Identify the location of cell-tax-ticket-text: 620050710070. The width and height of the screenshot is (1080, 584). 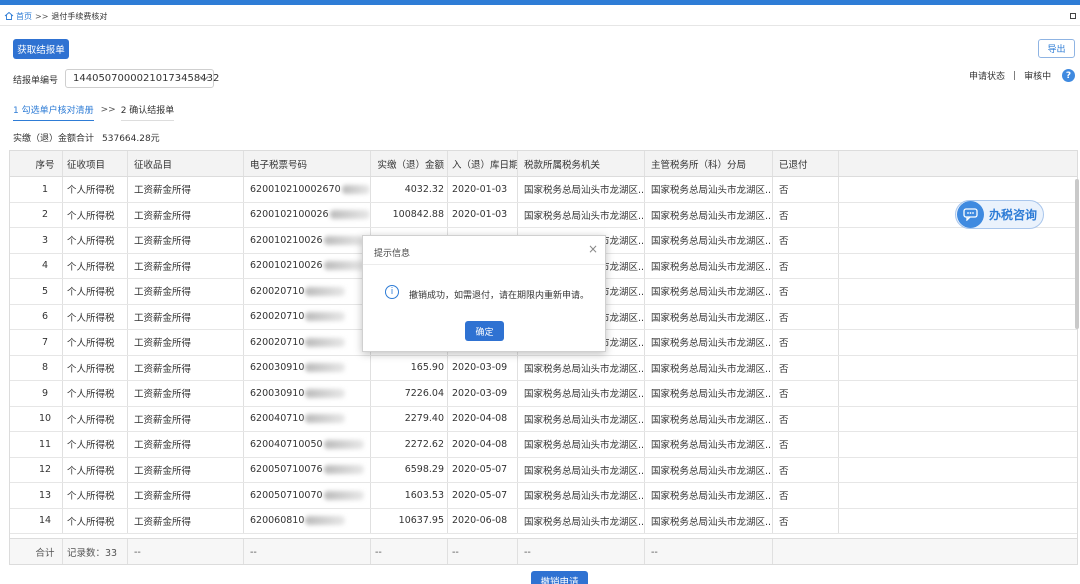
(286, 495).